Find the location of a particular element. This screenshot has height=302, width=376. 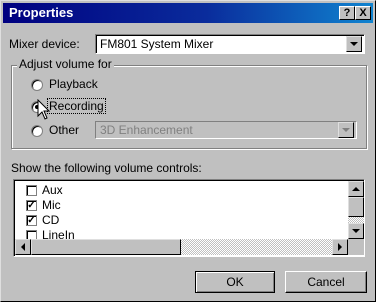

other-select-value: 3D Enhancement is located at coordinates (146, 130).